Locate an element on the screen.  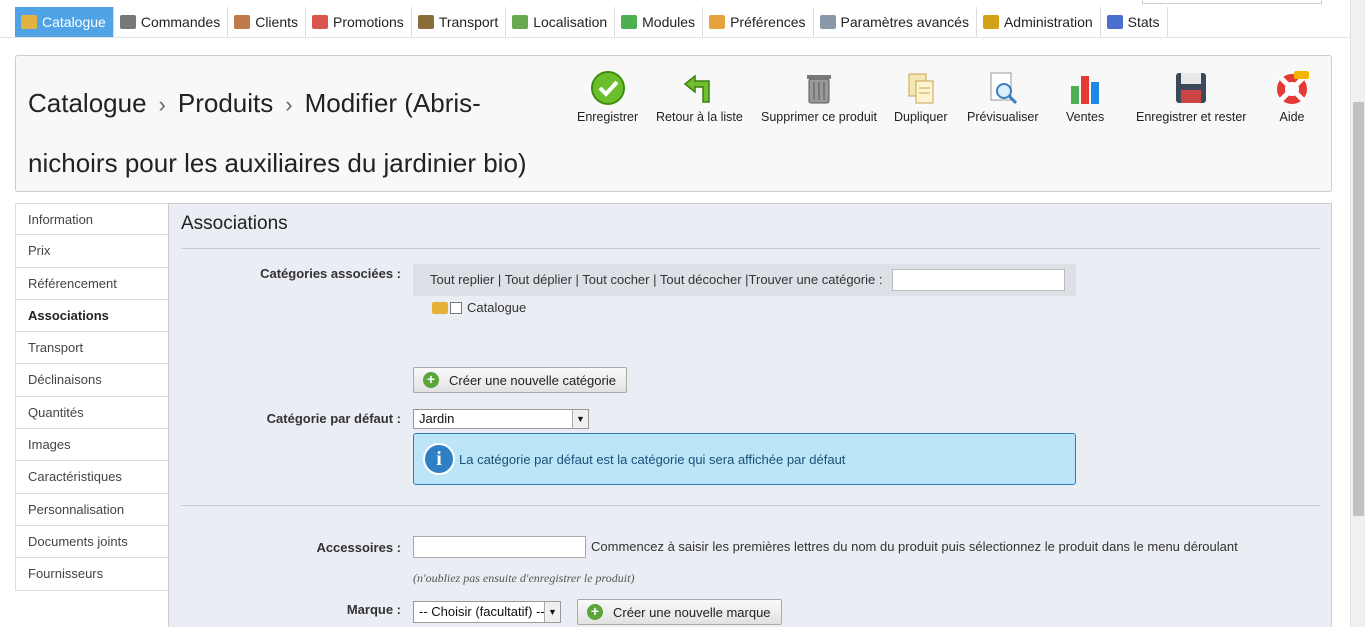
scrollbar-thumb is located at coordinates (1358, 309).